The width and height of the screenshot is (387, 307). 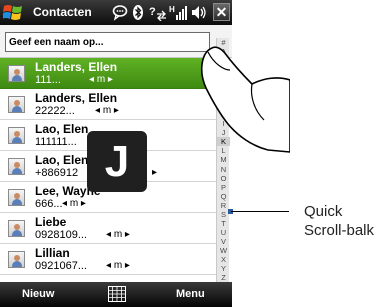 What do you see at coordinates (223, 223) in the screenshot?
I see `scroll-letter-t: T` at bounding box center [223, 223].